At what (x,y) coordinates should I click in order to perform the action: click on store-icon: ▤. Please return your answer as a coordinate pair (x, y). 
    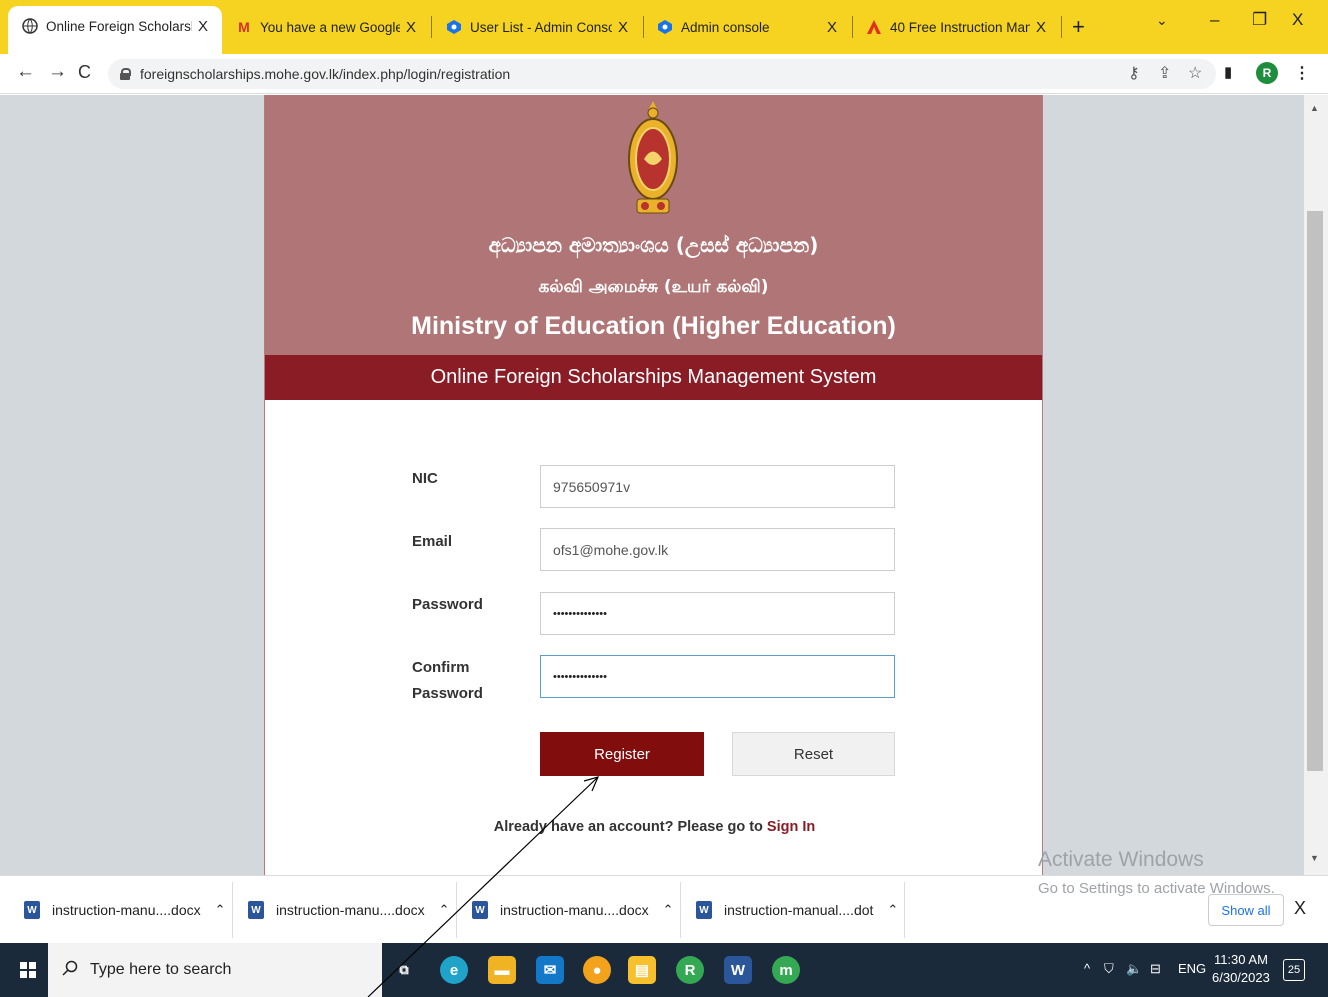
    Looking at the image, I should click on (642, 970).